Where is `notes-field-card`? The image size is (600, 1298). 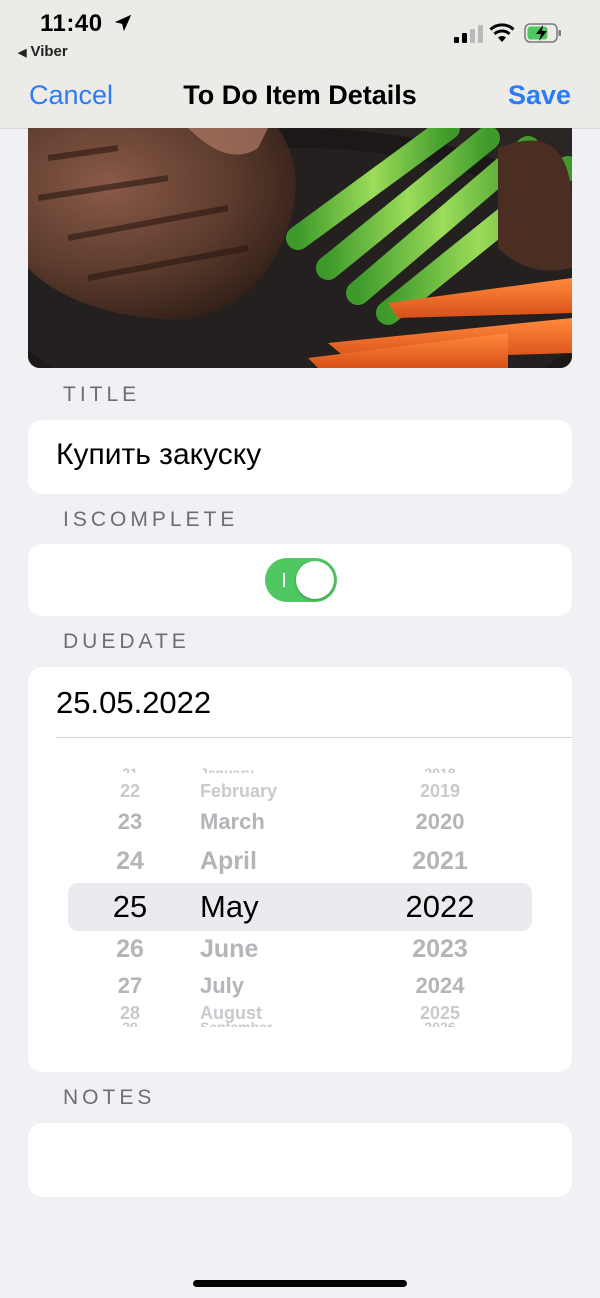 notes-field-card is located at coordinates (300, 1160).